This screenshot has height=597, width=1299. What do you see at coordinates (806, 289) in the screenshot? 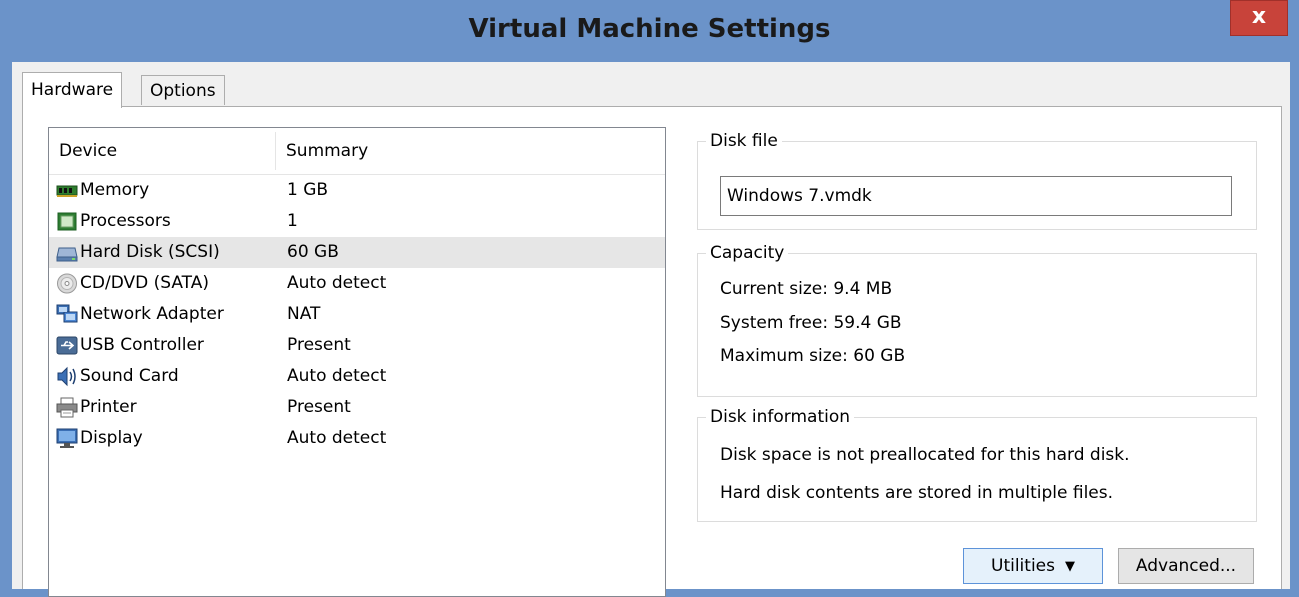
I see `current-size-text: Current size: 9.4 MB` at bounding box center [806, 289].